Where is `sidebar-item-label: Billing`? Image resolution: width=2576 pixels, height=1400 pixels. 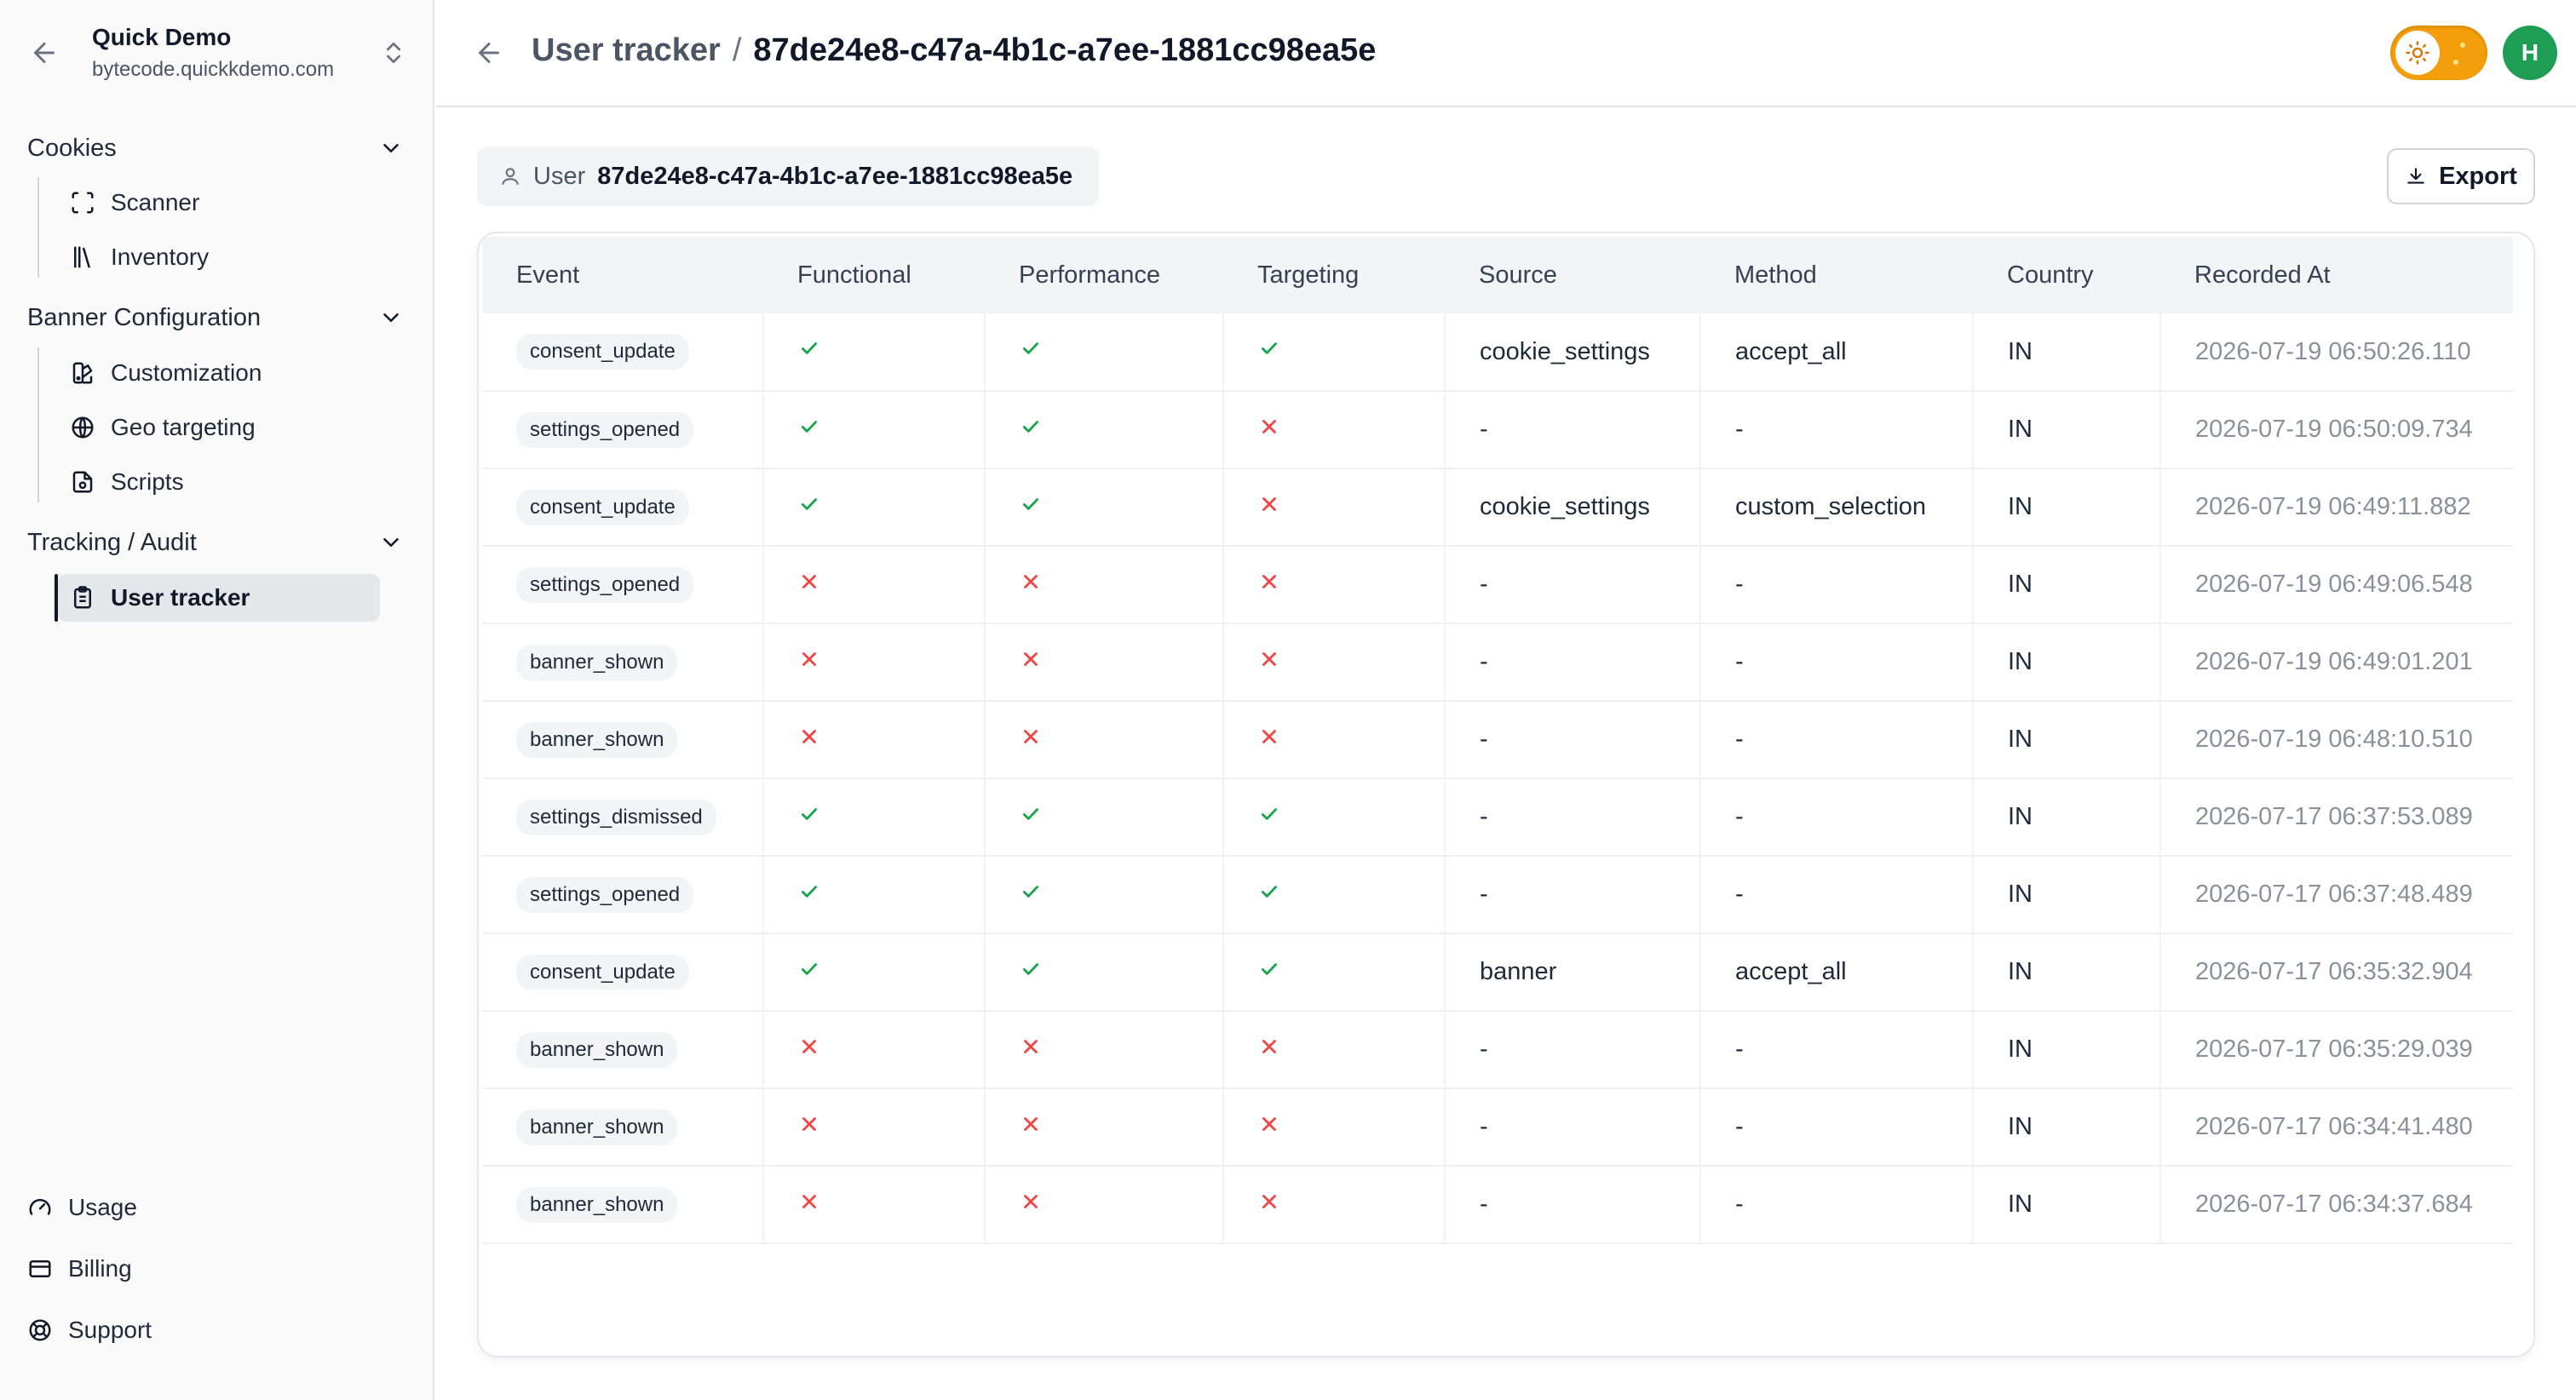
sidebar-item-label: Billing is located at coordinates (100, 1268).